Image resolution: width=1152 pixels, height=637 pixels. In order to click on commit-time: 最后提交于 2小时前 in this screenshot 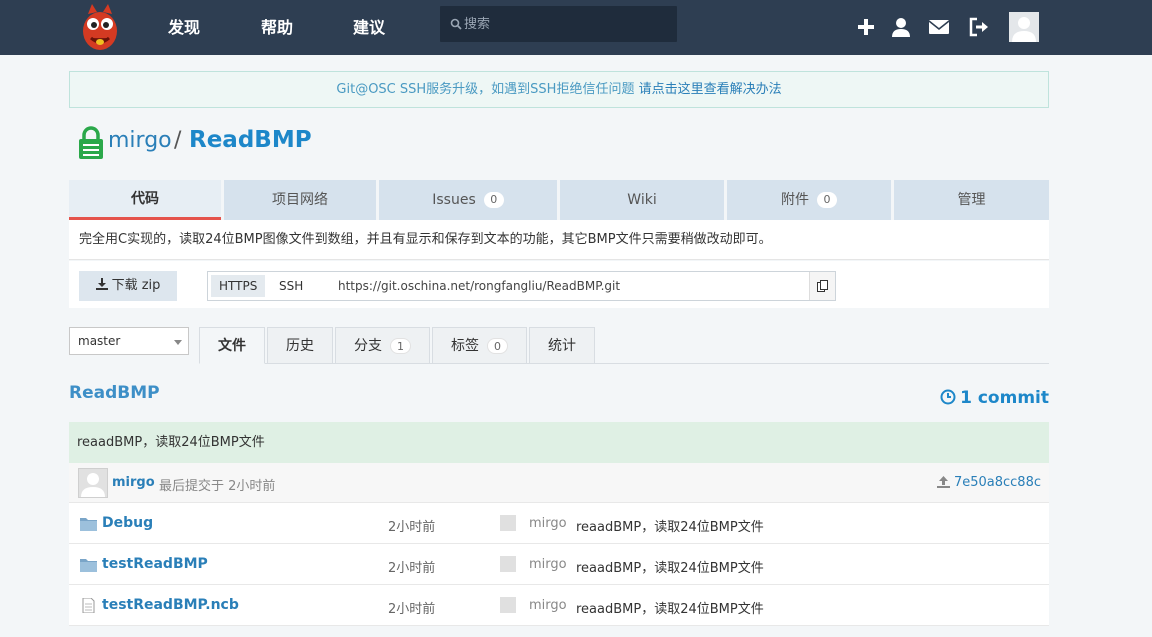, I will do `click(217, 486)`.